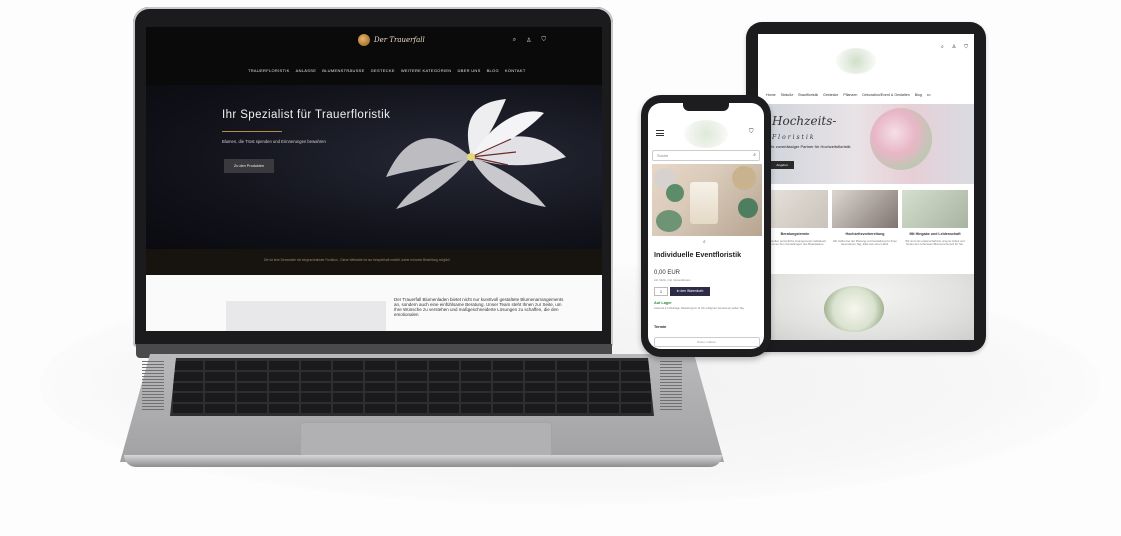  What do you see at coordinates (706, 155) in the screenshot?
I see `phone-search-input: Suche ⌕` at bounding box center [706, 155].